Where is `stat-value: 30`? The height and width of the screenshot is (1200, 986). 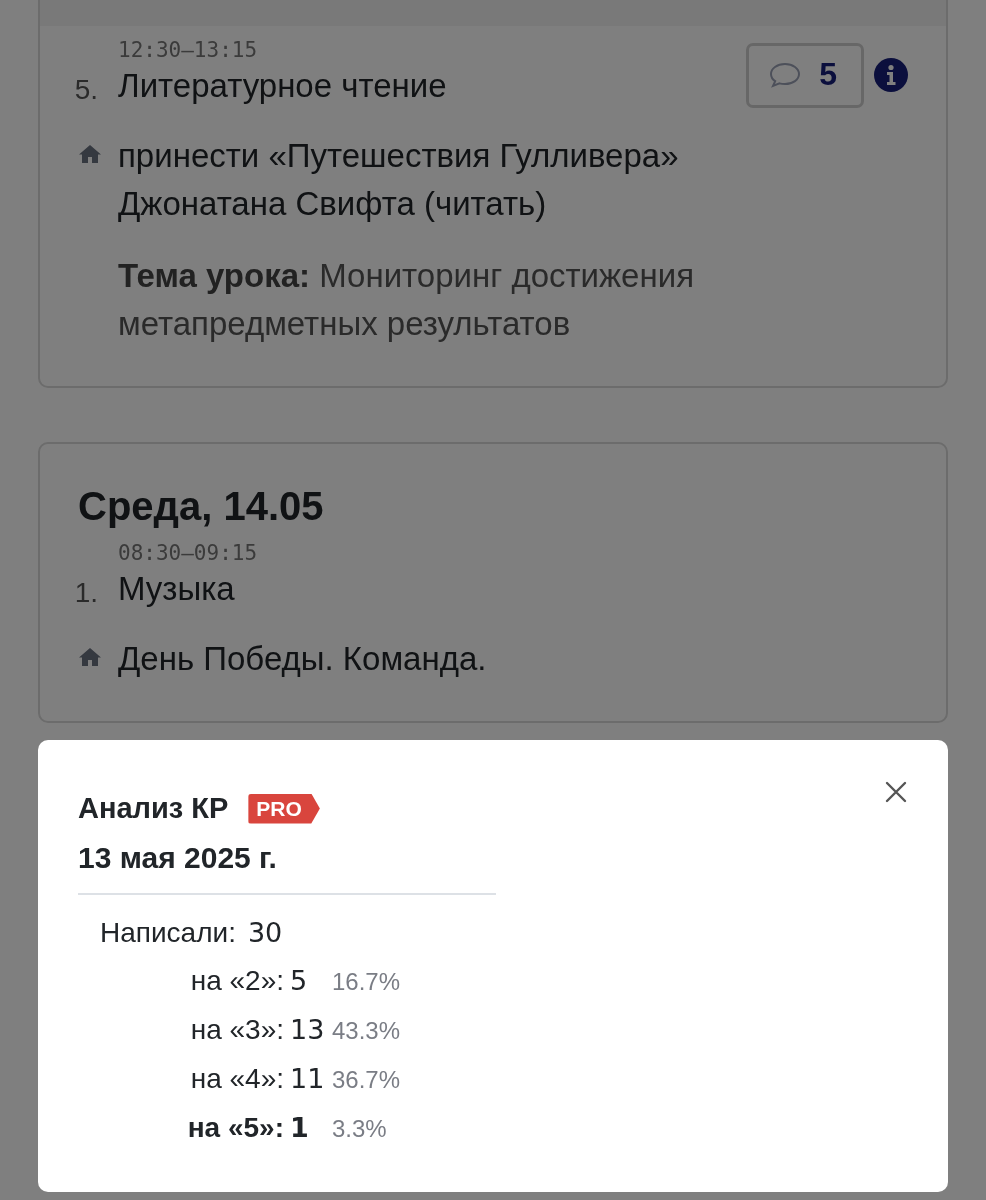 stat-value: 30 is located at coordinates (265, 933).